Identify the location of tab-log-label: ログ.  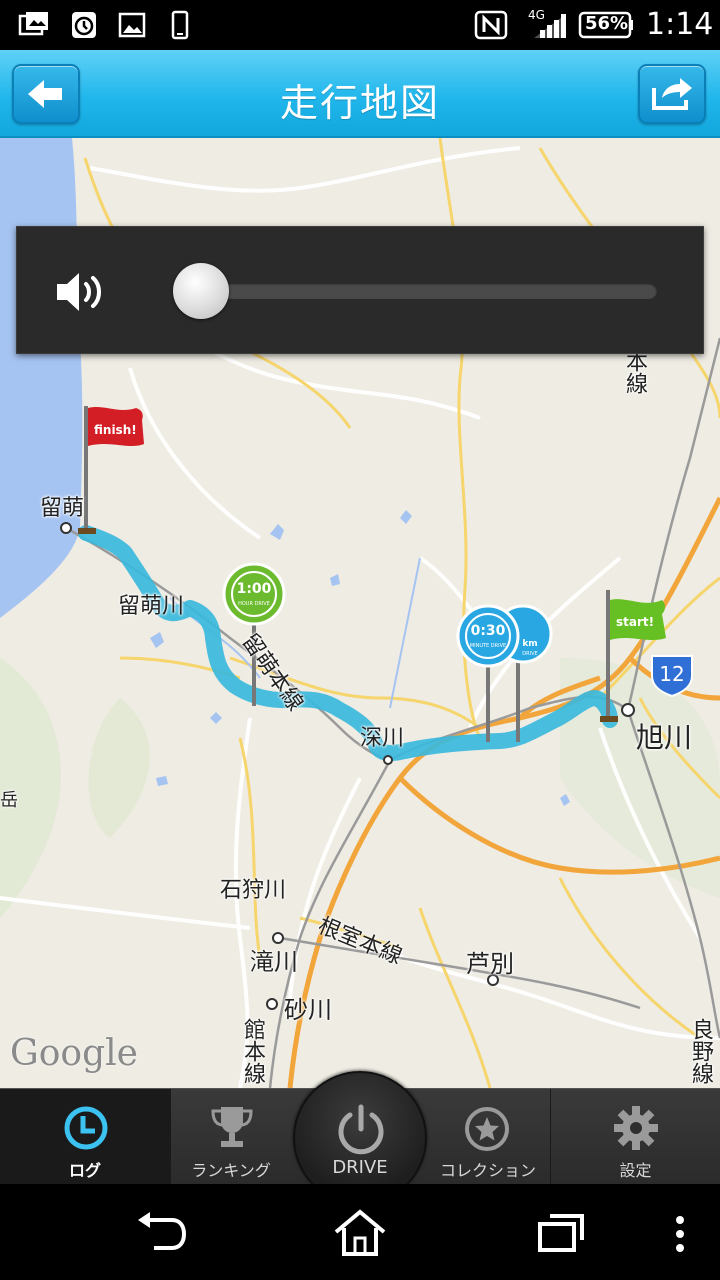
(84, 1170).